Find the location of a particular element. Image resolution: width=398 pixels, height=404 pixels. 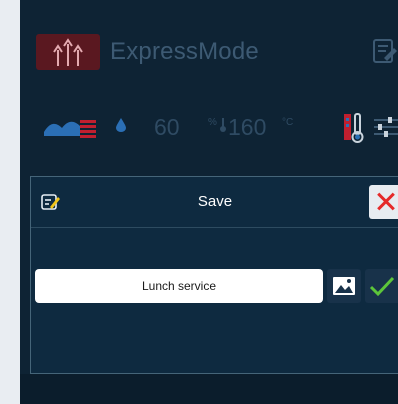

humidity-value: 60 is located at coordinates (167, 127).